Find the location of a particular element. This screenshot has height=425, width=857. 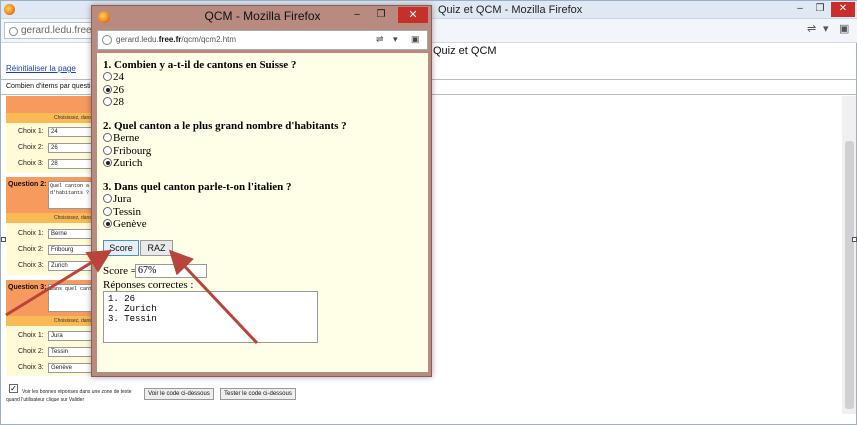

popup-close-button: ✕ is located at coordinates (413, 15).